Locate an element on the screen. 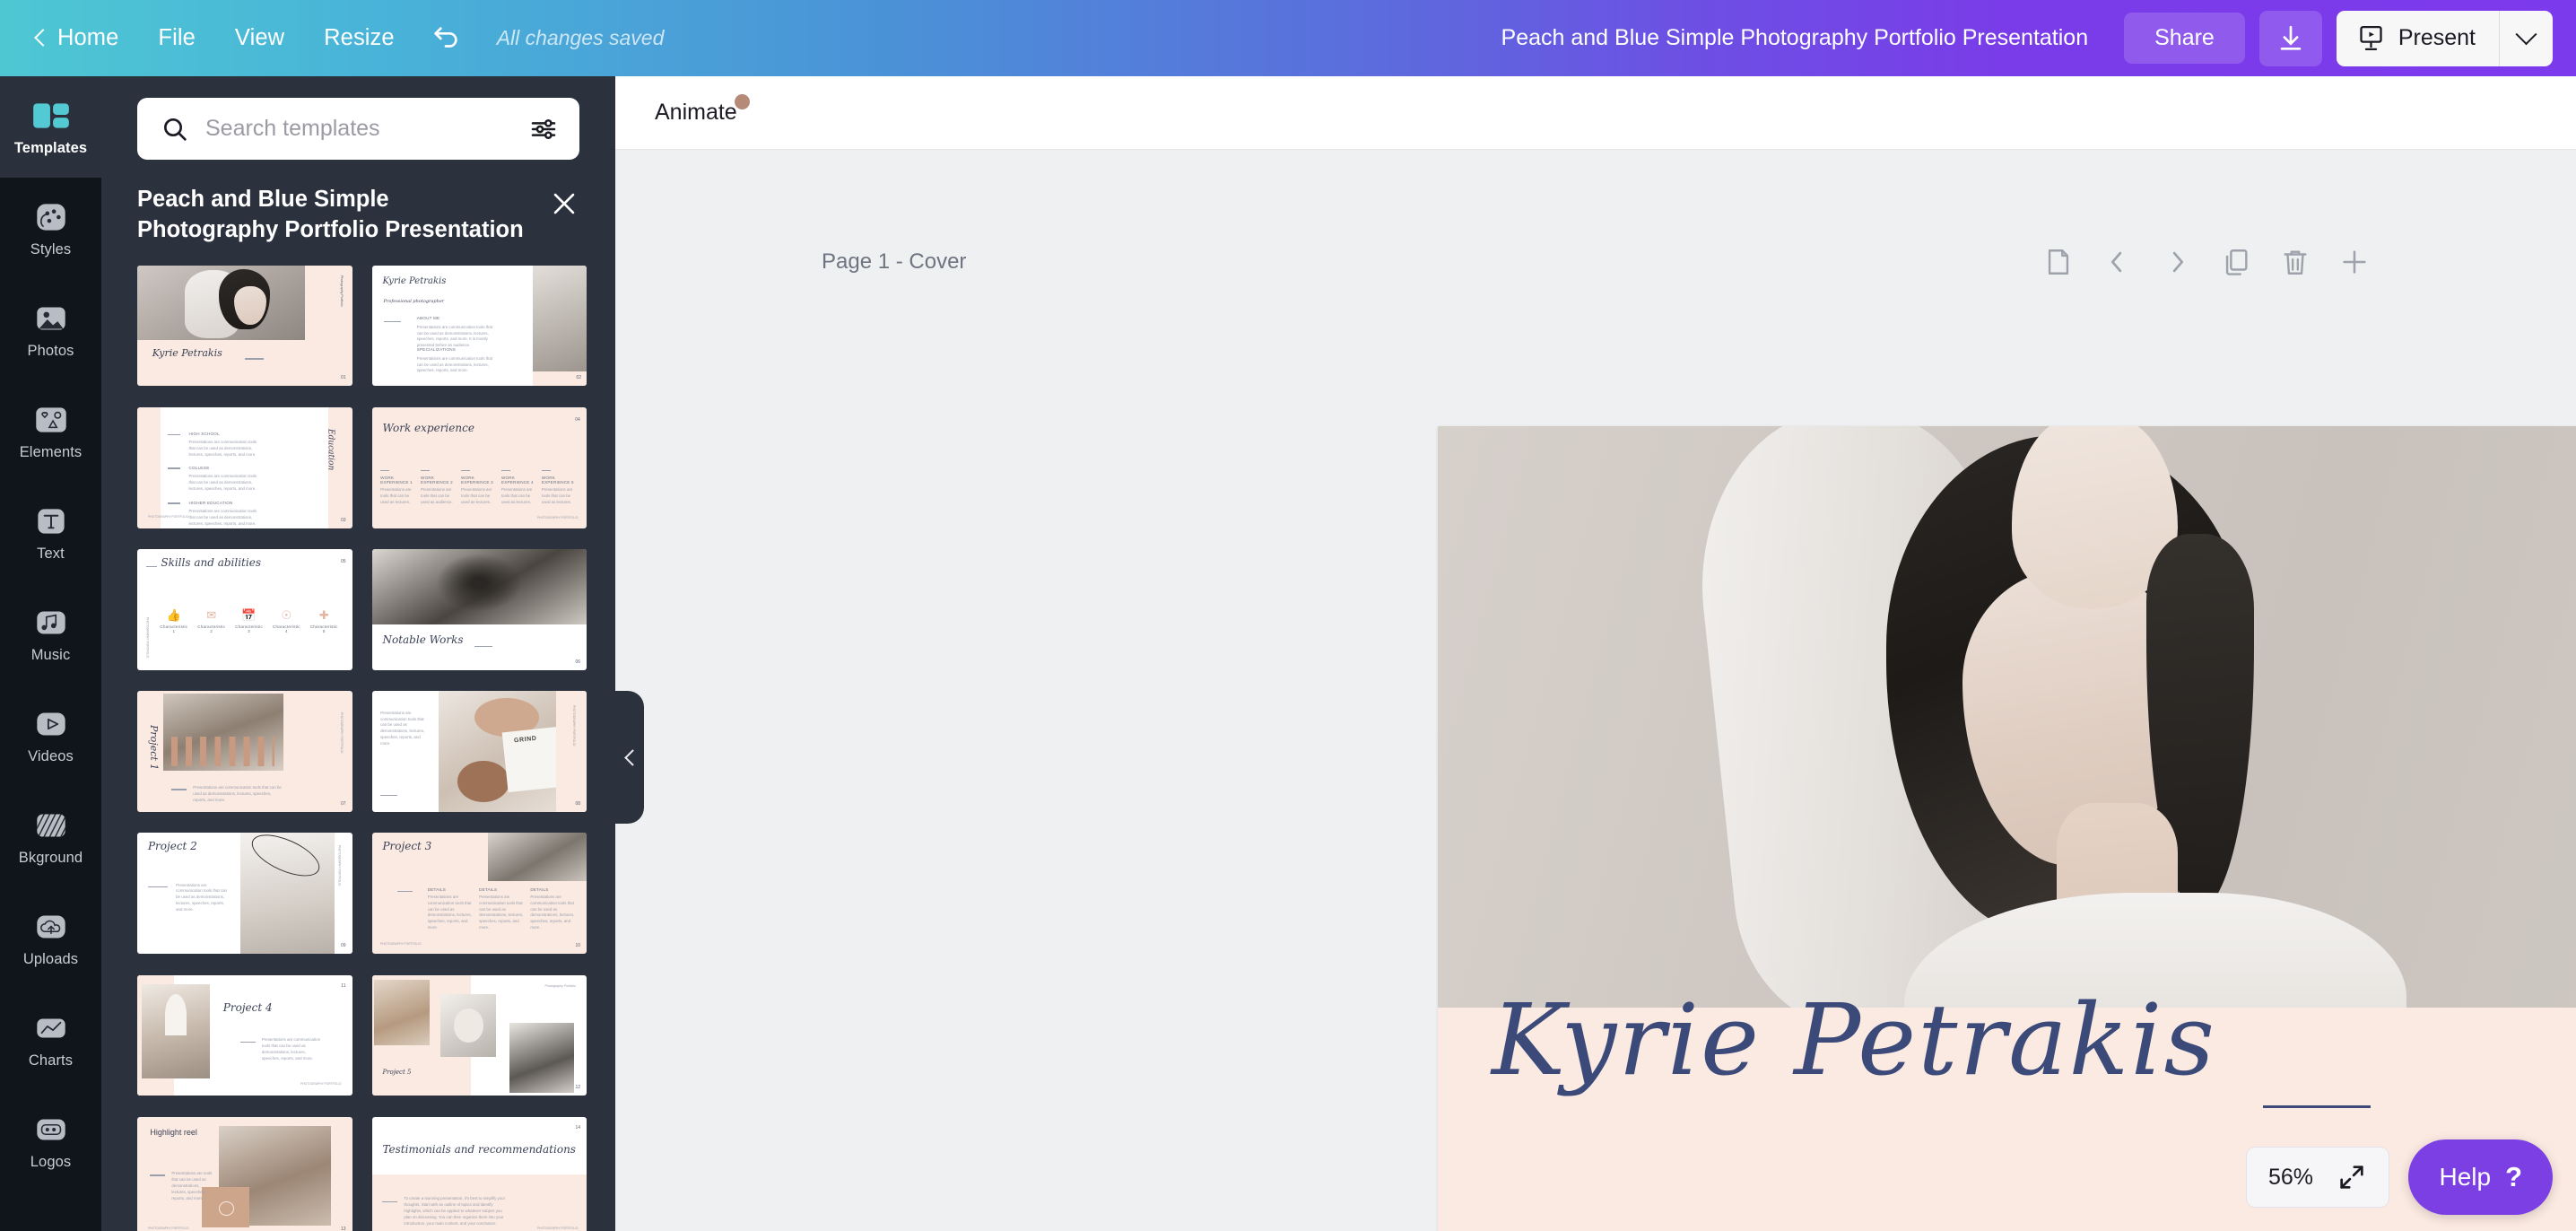  present-button: Present is located at coordinates (2418, 38).